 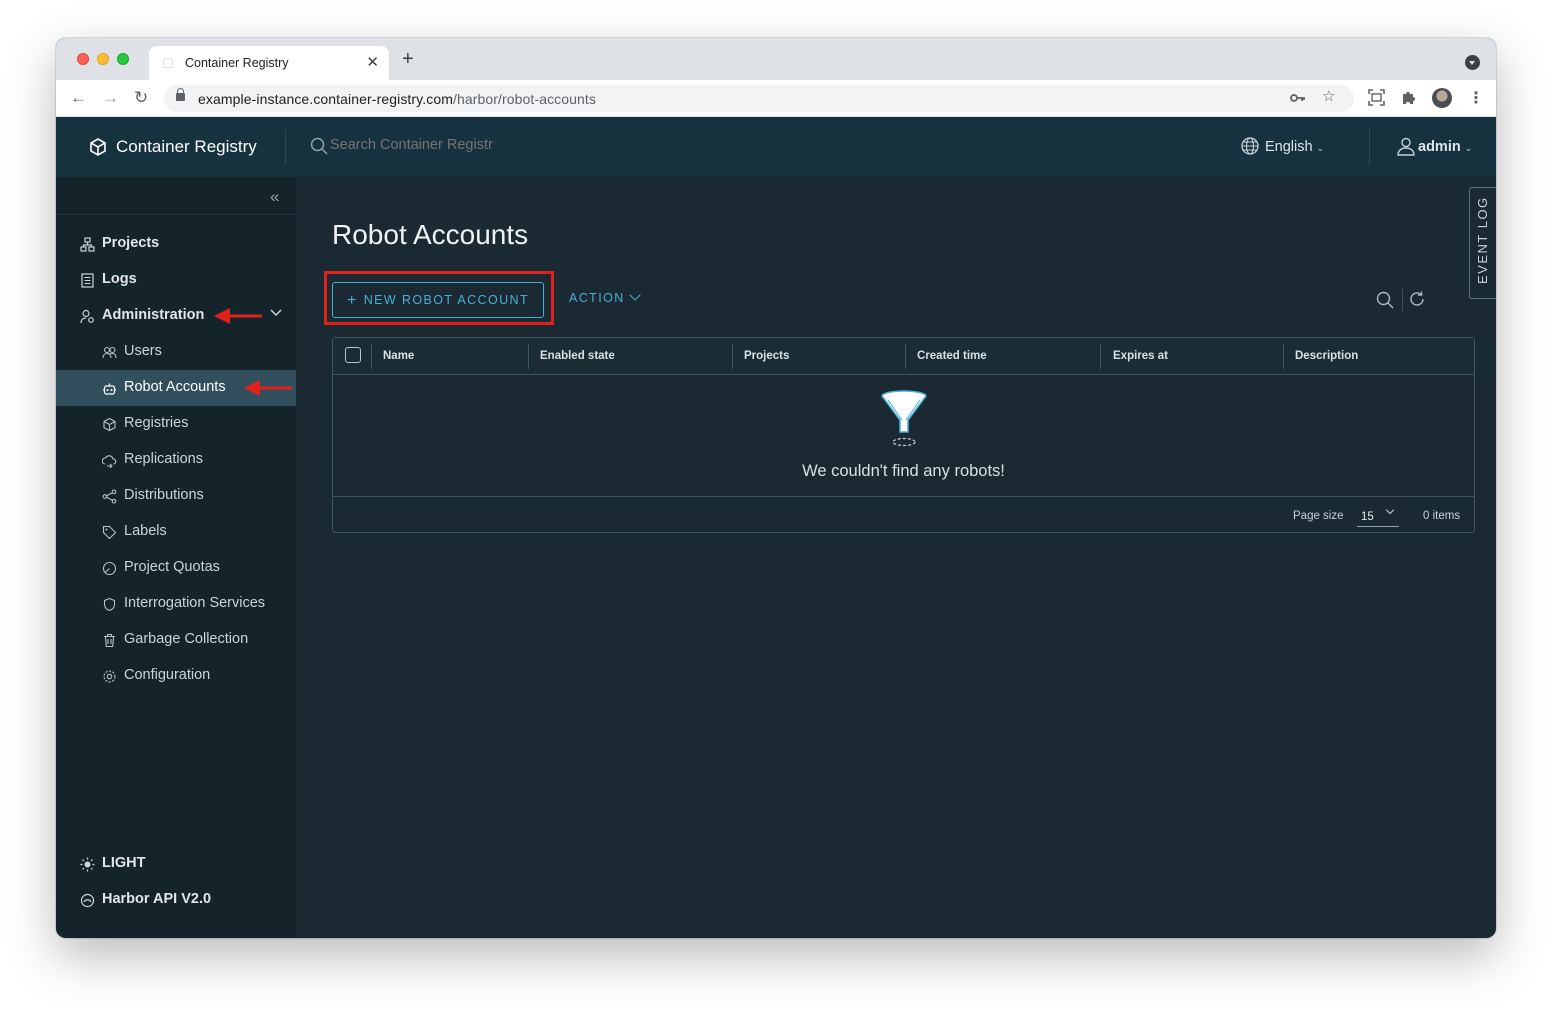 What do you see at coordinates (1367, 517) in the screenshot?
I see `page-size-value: 15` at bounding box center [1367, 517].